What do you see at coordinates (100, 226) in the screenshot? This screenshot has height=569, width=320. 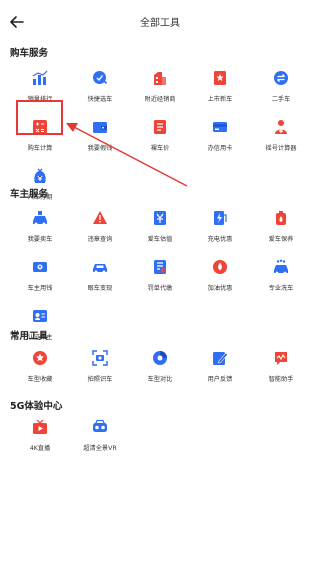 I see `tool-violation-query: 违章查询` at bounding box center [100, 226].